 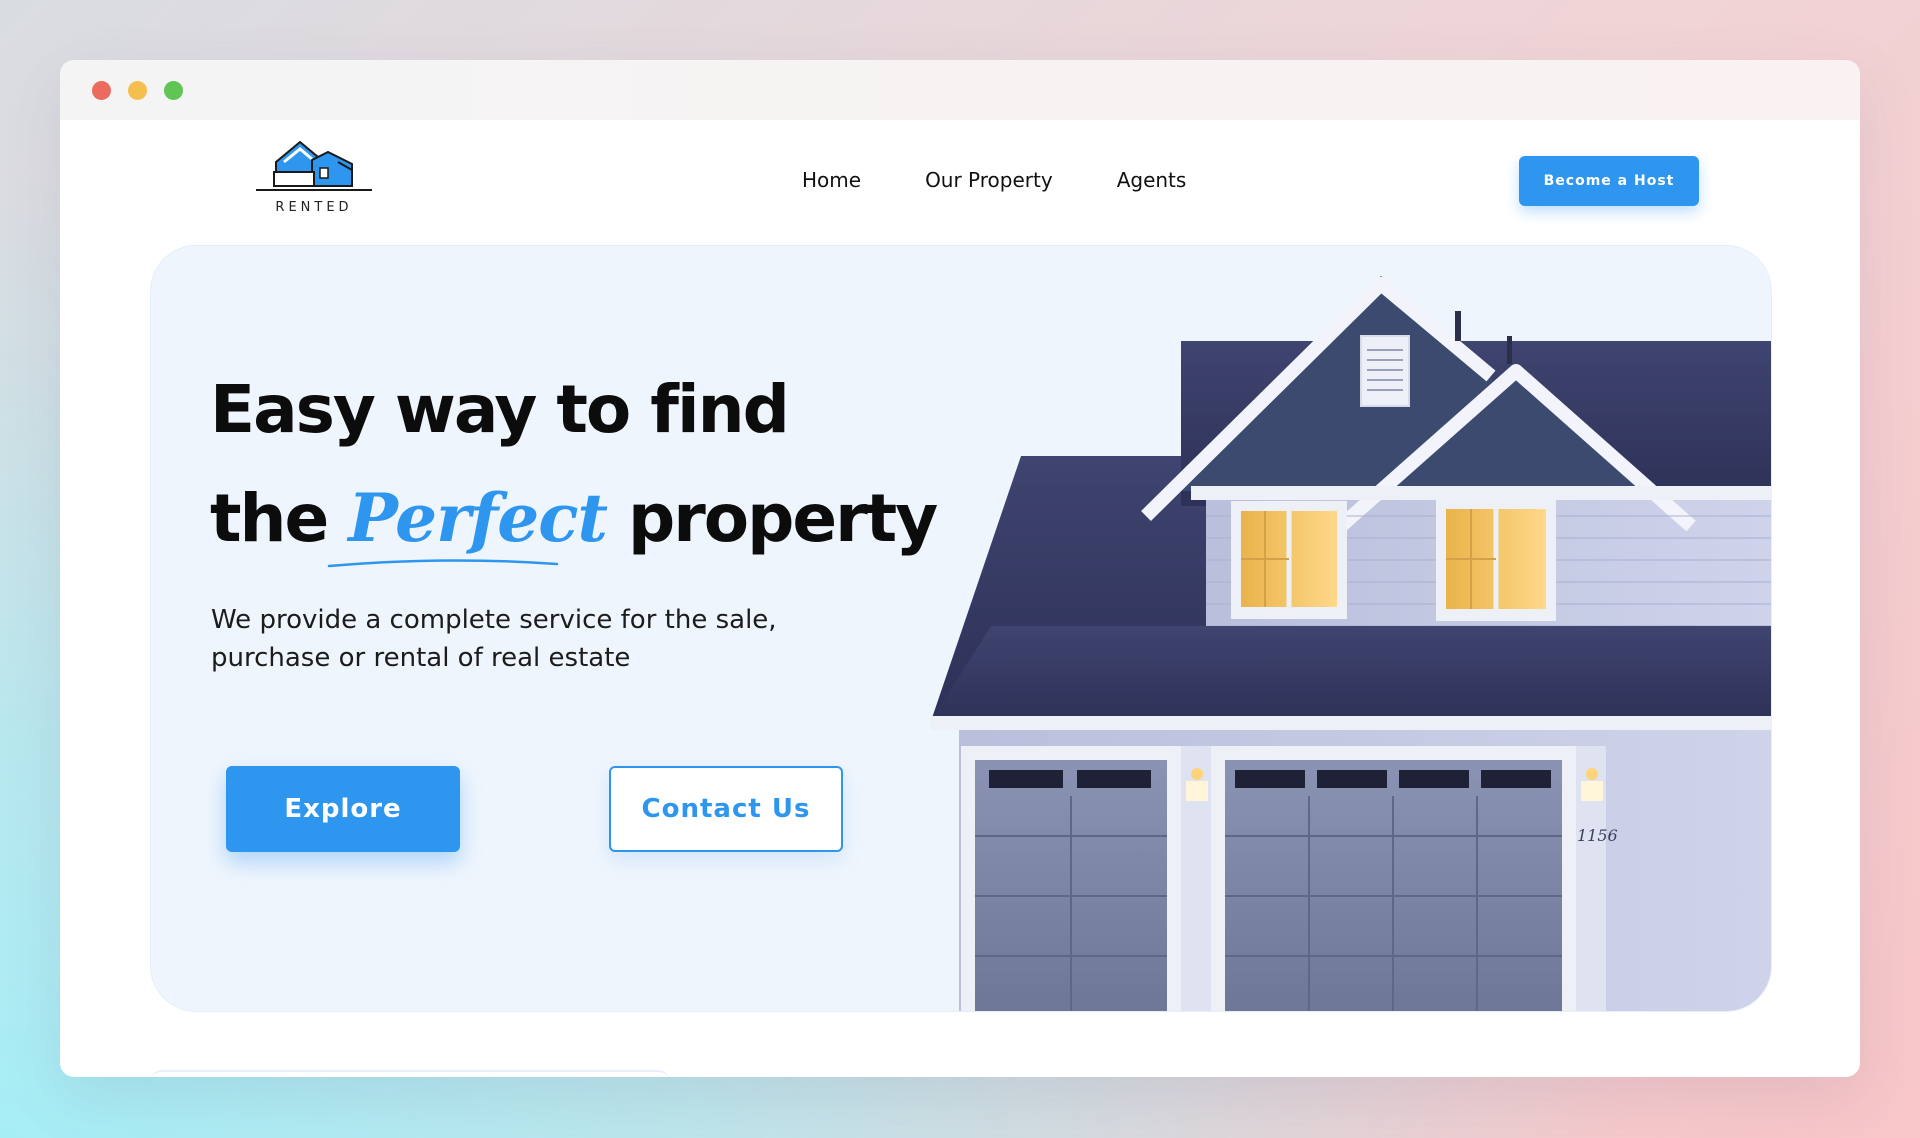 What do you see at coordinates (314, 165) in the screenshot?
I see `house-logo-icon` at bounding box center [314, 165].